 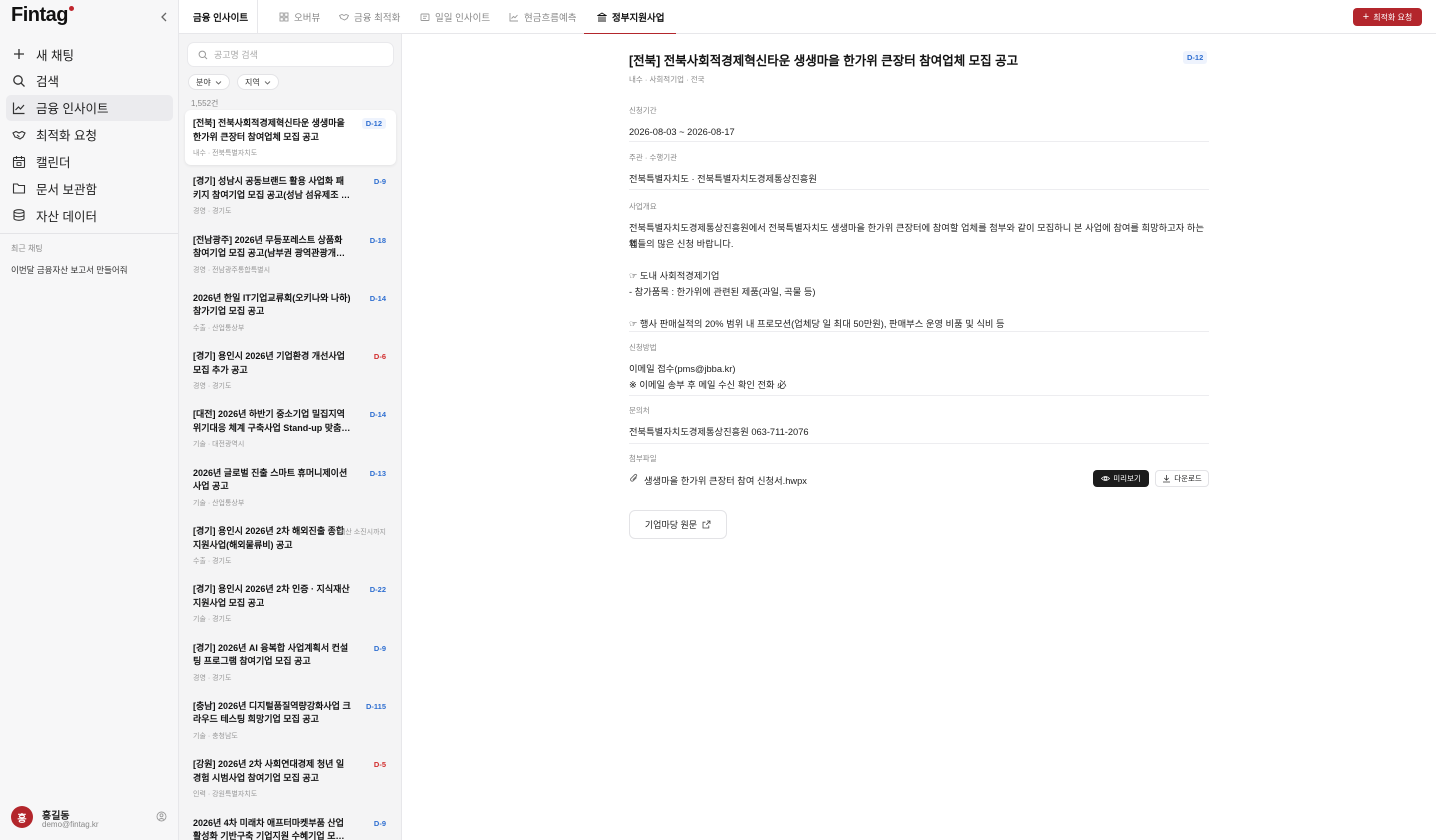 I want to click on sidebar-item-new-chat: 새 채팅, so click(x=89, y=54).